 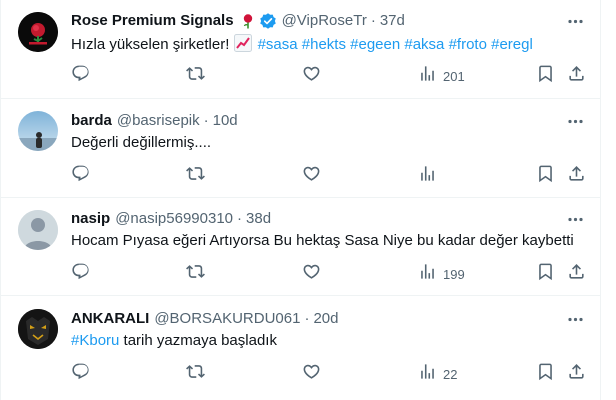 What do you see at coordinates (600, 200) in the screenshot?
I see `timeline-border-right` at bounding box center [600, 200].